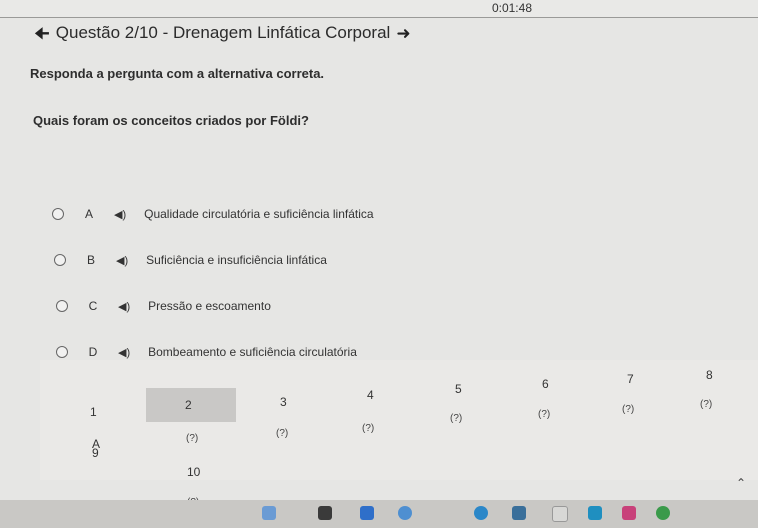 This screenshot has height=528, width=758. Describe the element at coordinates (379, 514) in the screenshot. I see `taskbar` at that location.